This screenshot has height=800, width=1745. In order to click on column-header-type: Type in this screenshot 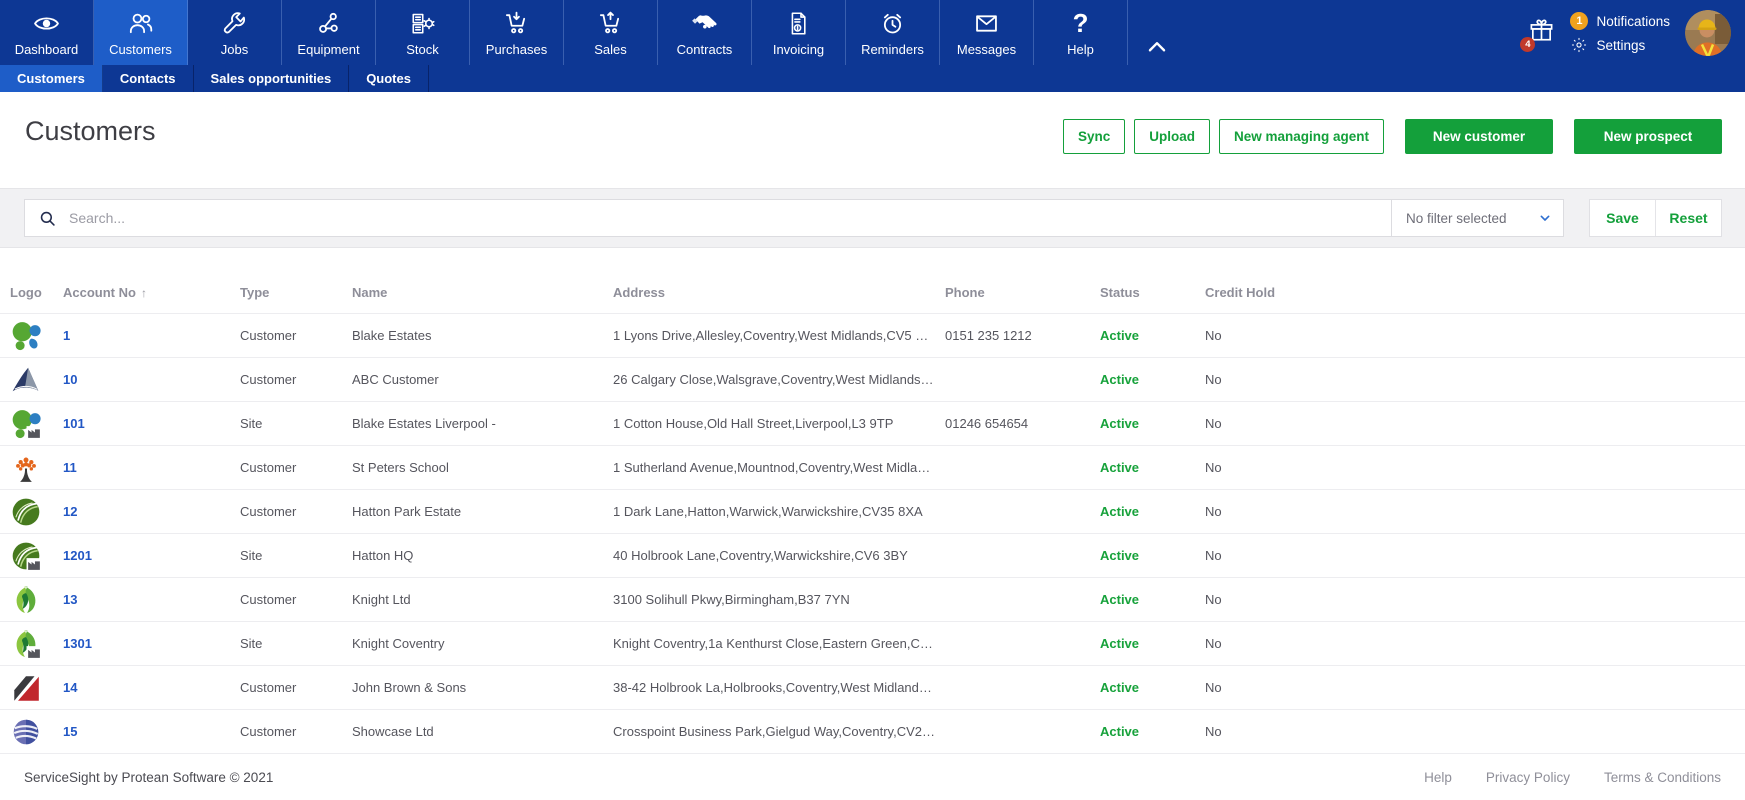, I will do `click(296, 292)`.